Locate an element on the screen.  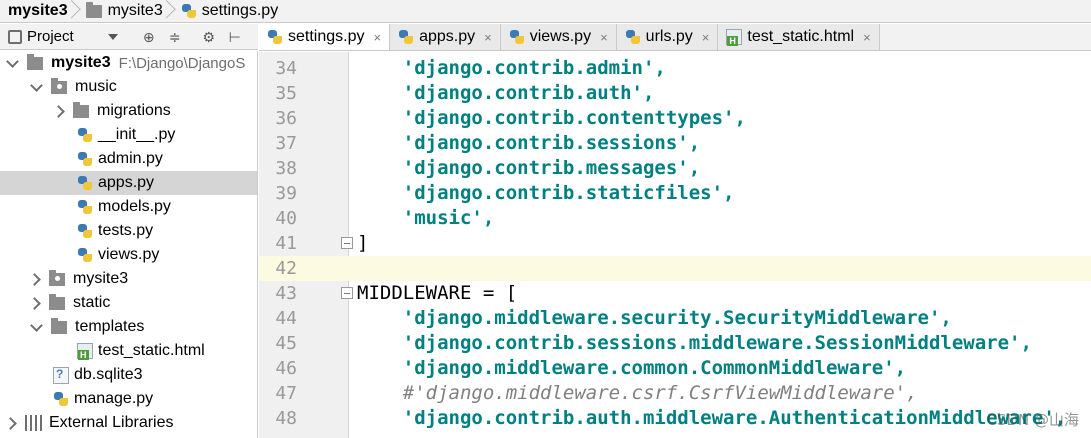
tree-item: views.py is located at coordinates (128, 255).